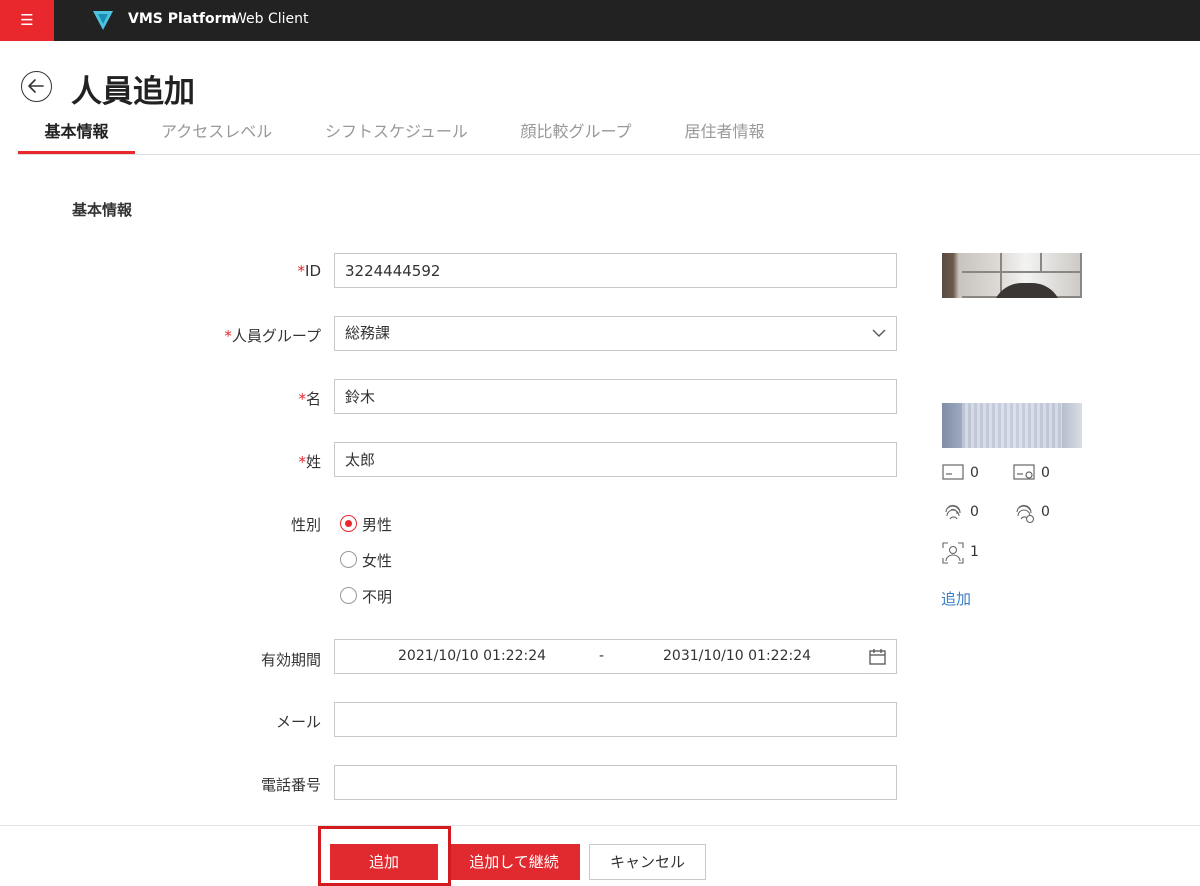 This screenshot has width=1200, height=886. Describe the element at coordinates (615, 333) in the screenshot. I see `group-select: 総務課` at that location.